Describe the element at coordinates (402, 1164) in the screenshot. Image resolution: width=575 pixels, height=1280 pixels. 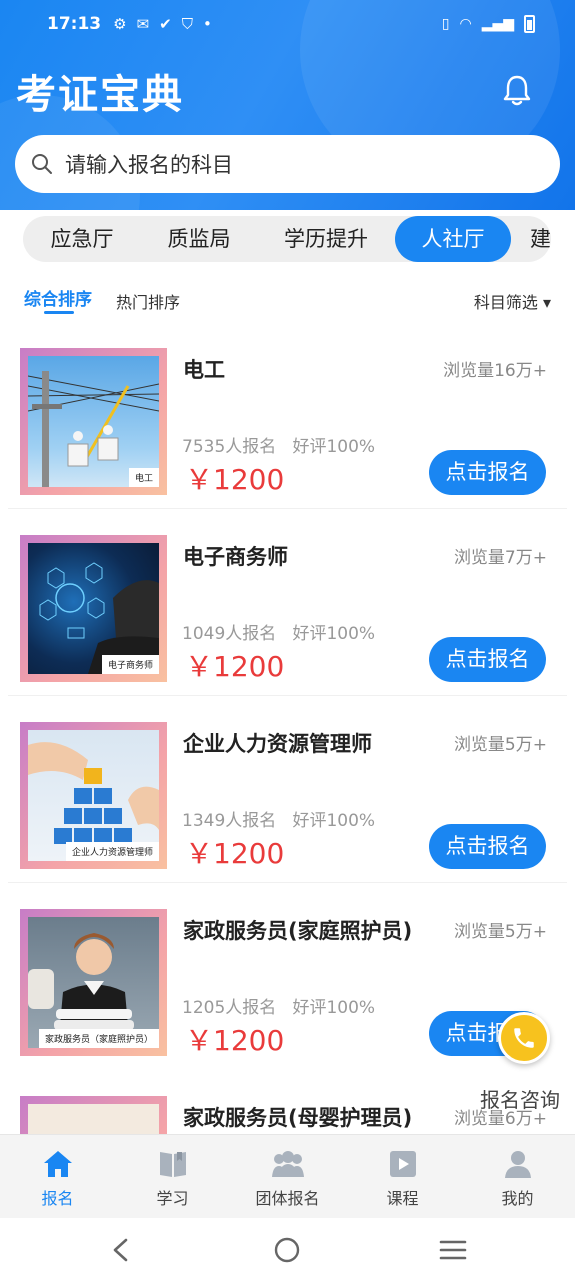
I see `video-icon` at that location.